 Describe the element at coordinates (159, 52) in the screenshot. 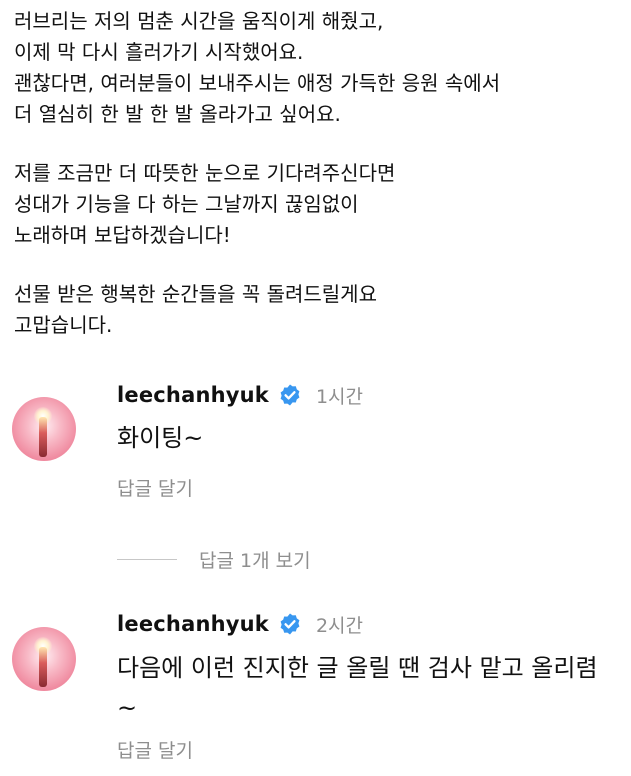

I see `caption-line: 이제 막 다시 흘러가기 시작했어요.` at that location.